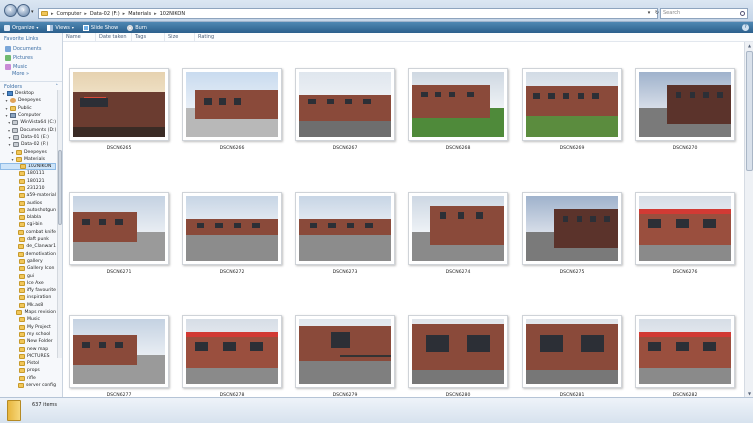 Image resolution: width=753 pixels, height=423 pixels. I want to click on scroll-up-icon: ▲, so click(749, 45).